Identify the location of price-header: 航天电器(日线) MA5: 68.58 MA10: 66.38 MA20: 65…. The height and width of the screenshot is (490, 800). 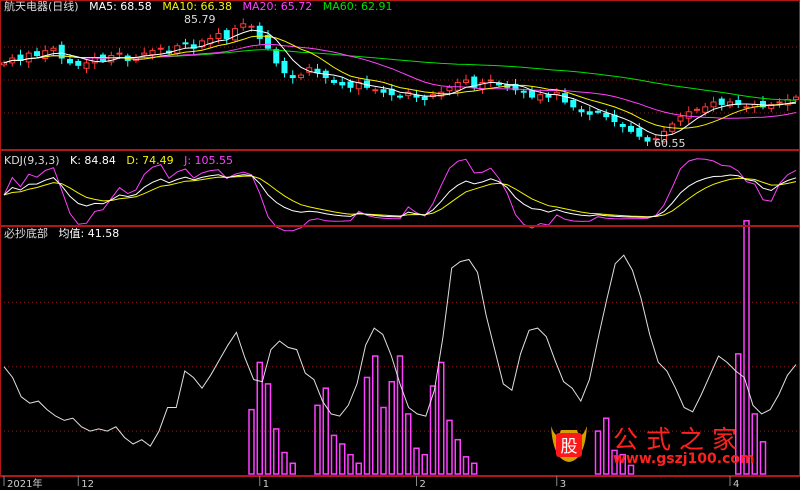
(201, 7).